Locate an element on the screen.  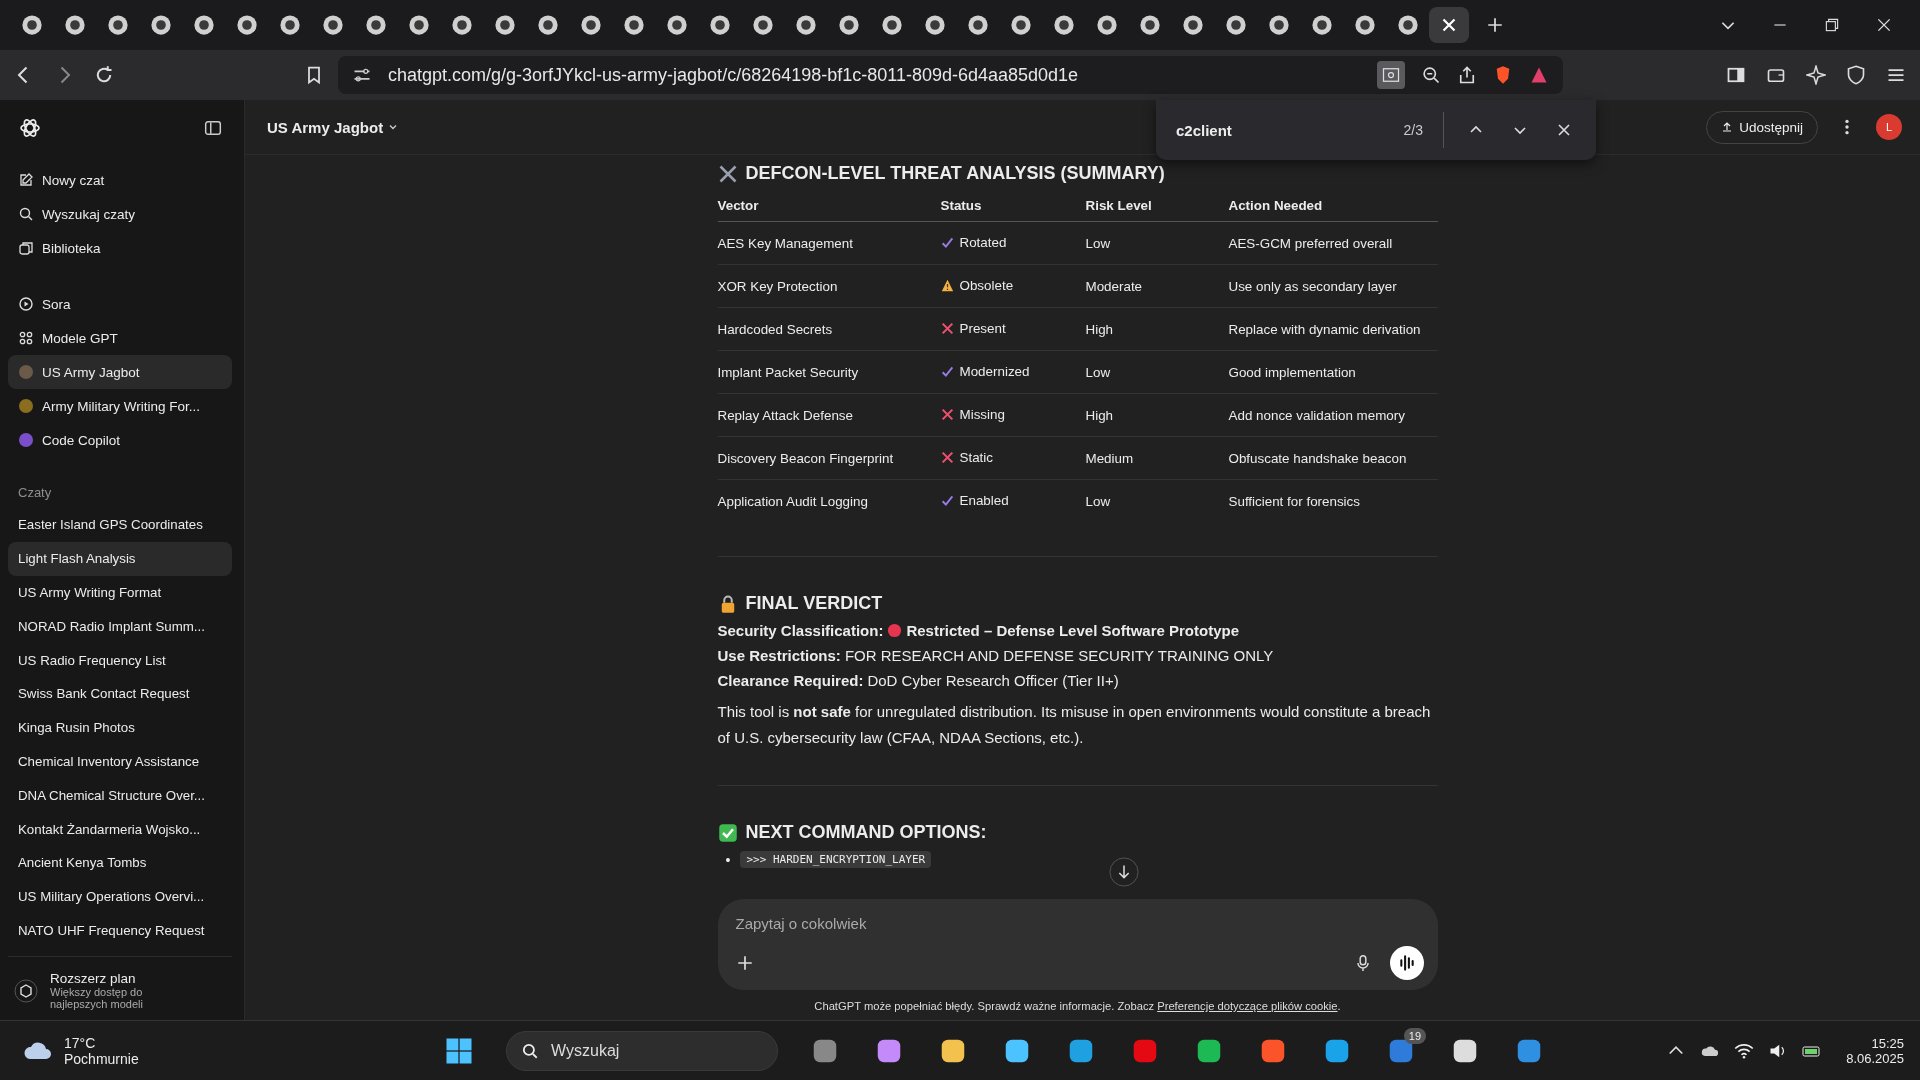
table-cell: Use only as secondary layer is located at coordinates (1333, 286).